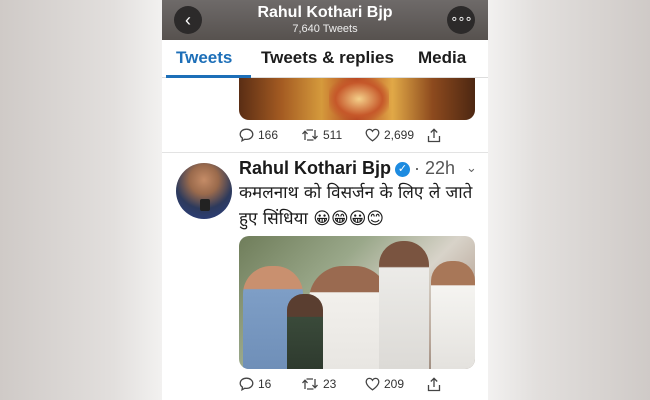 This screenshot has height=400, width=650. Describe the element at coordinates (333, 135) in the screenshot. I see `retweet-count: 511` at that location.